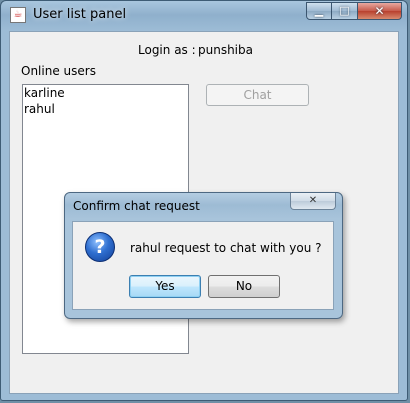 This screenshot has height=403, width=410. I want to click on dialog-title: Confirm chat request, so click(136, 206).